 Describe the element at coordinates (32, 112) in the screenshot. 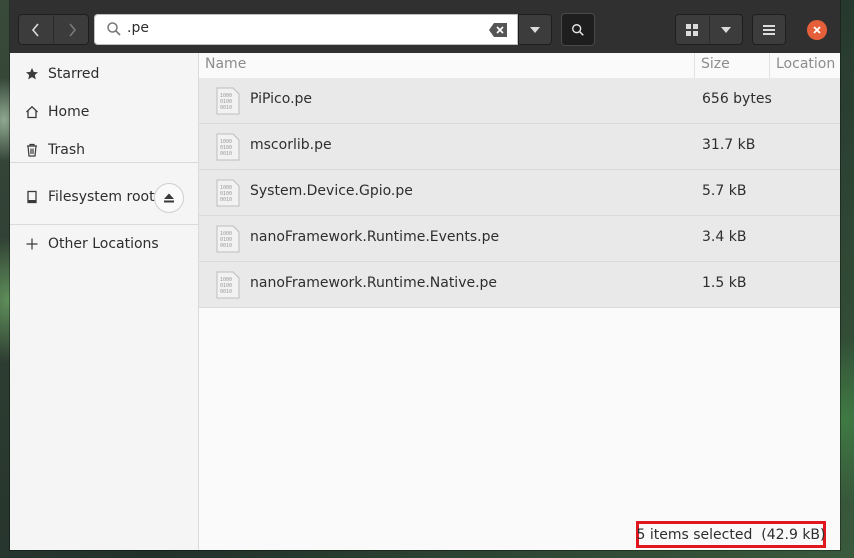

I see `home-icon` at that location.